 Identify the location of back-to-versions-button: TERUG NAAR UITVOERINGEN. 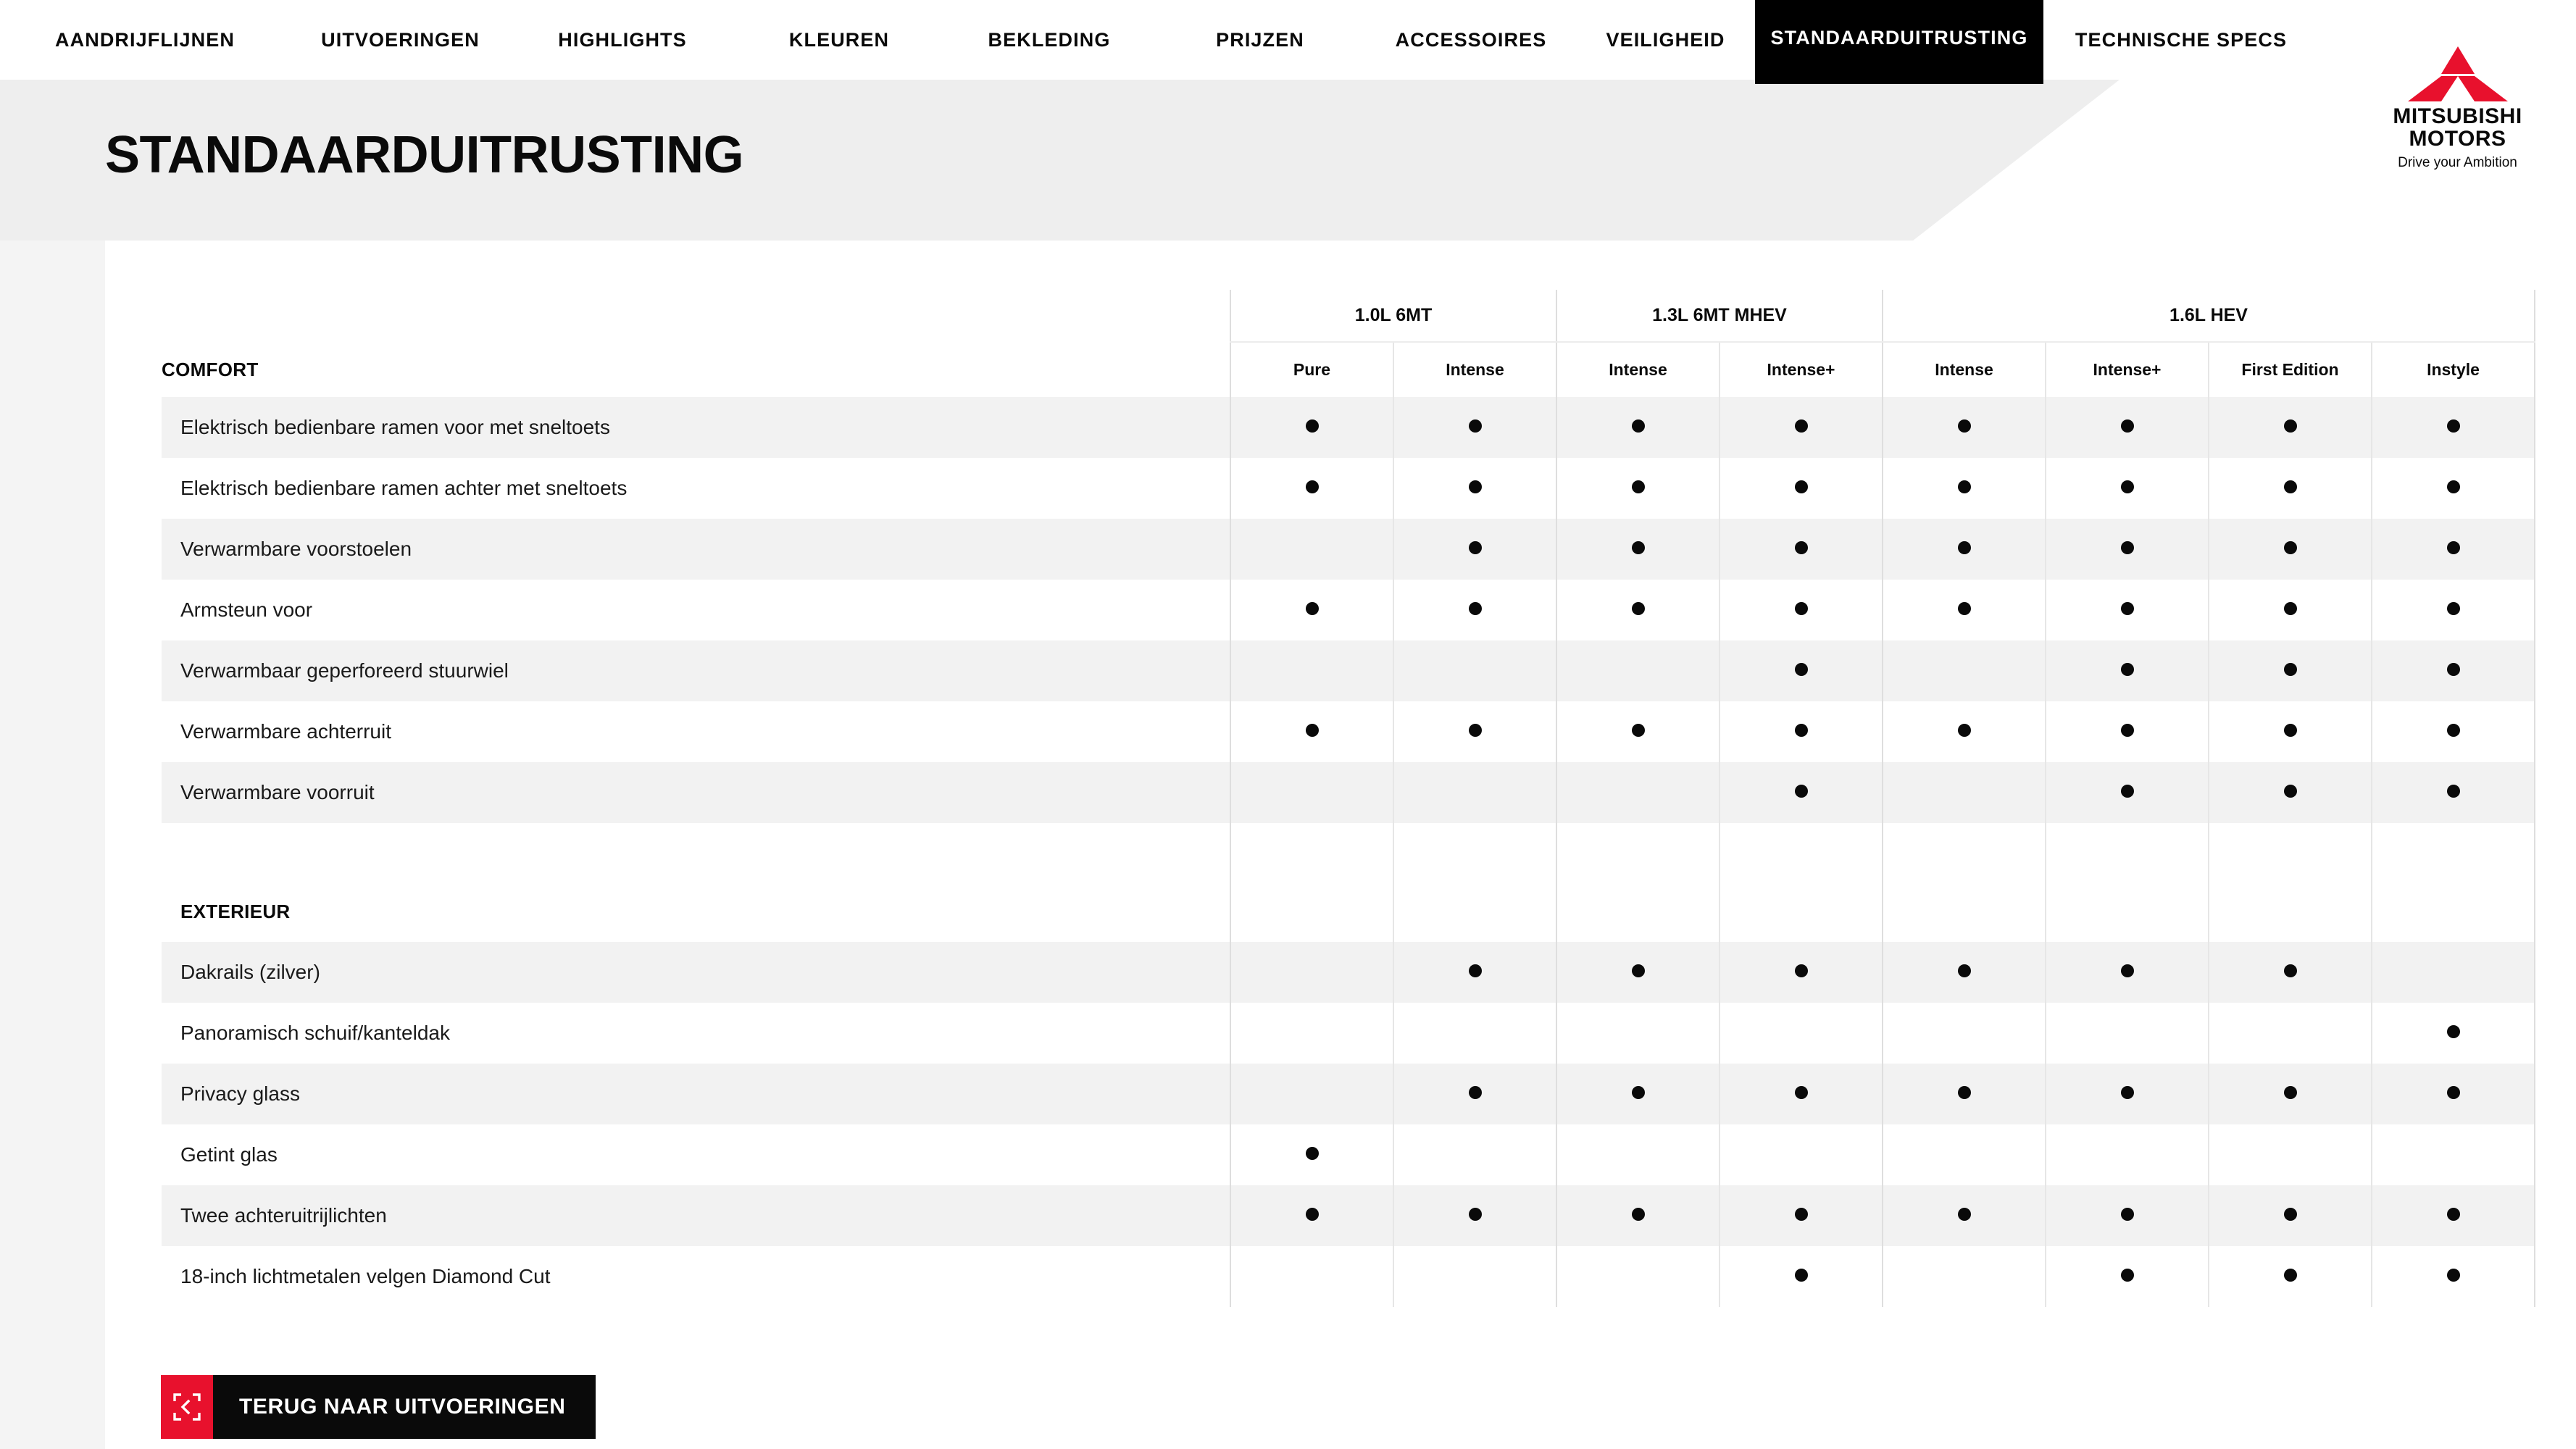
(378, 1407).